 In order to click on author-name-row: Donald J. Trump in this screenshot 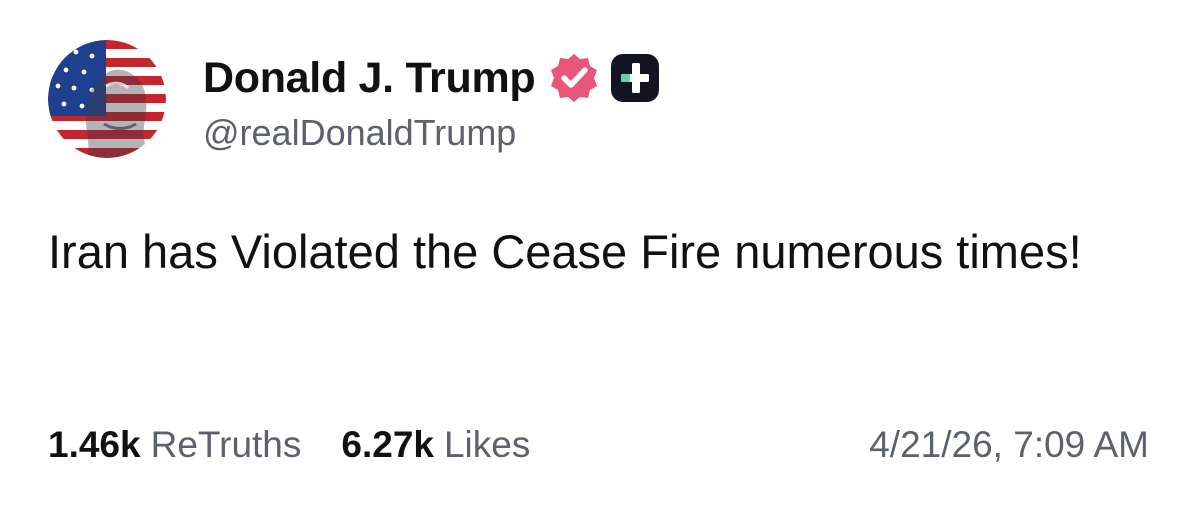, I will do `click(432, 78)`.